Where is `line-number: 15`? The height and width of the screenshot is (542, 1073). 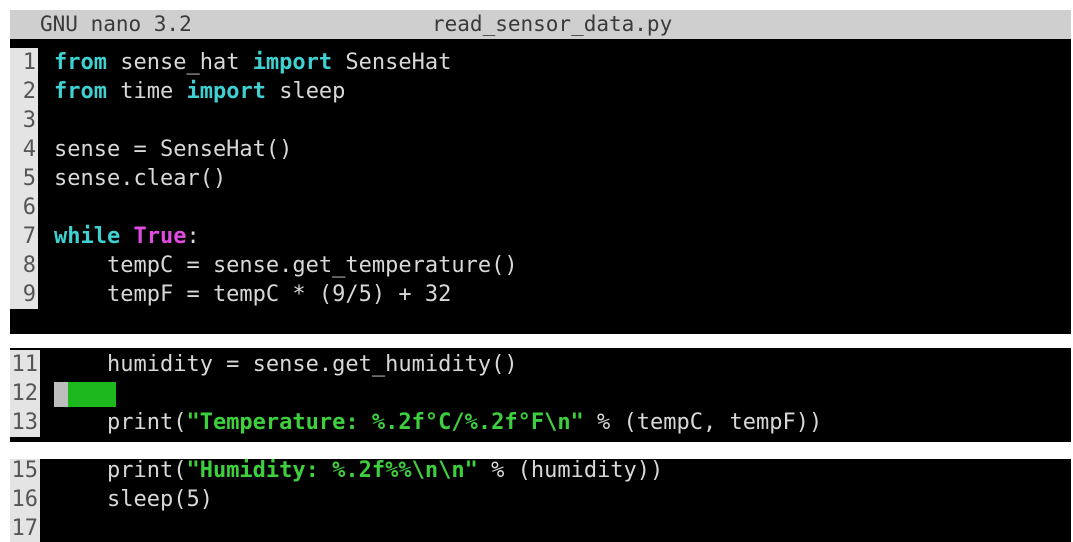
line-number: 15 is located at coordinates (25, 472).